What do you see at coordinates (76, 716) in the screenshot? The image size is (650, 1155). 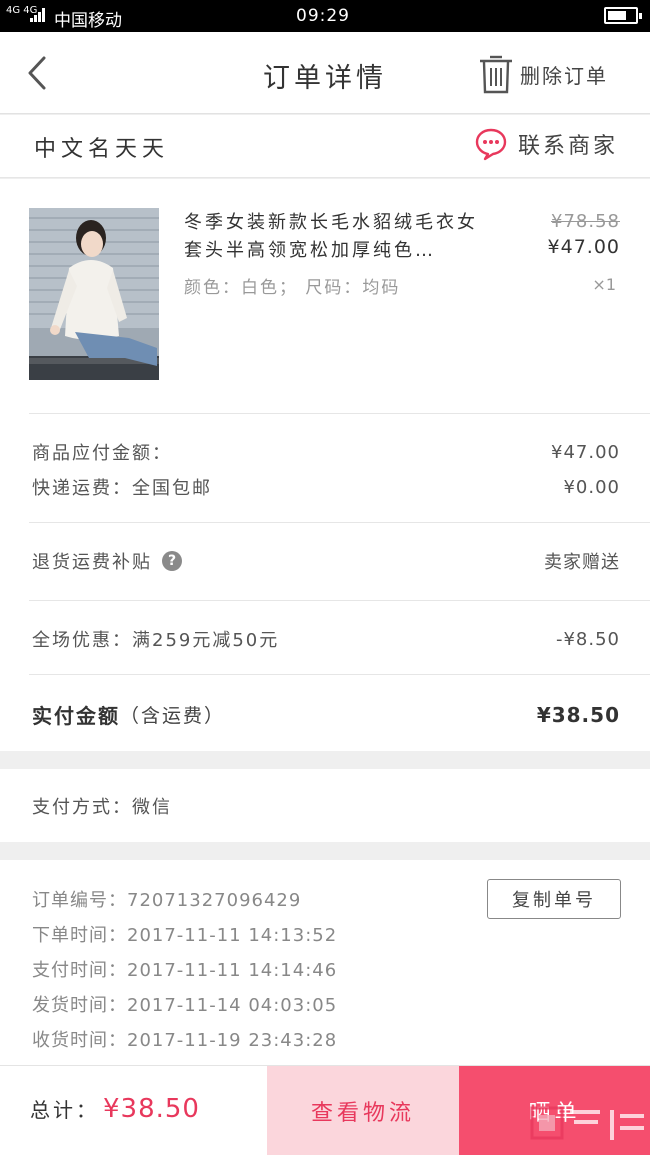 I see `total-paid-label: 实付金额` at bounding box center [76, 716].